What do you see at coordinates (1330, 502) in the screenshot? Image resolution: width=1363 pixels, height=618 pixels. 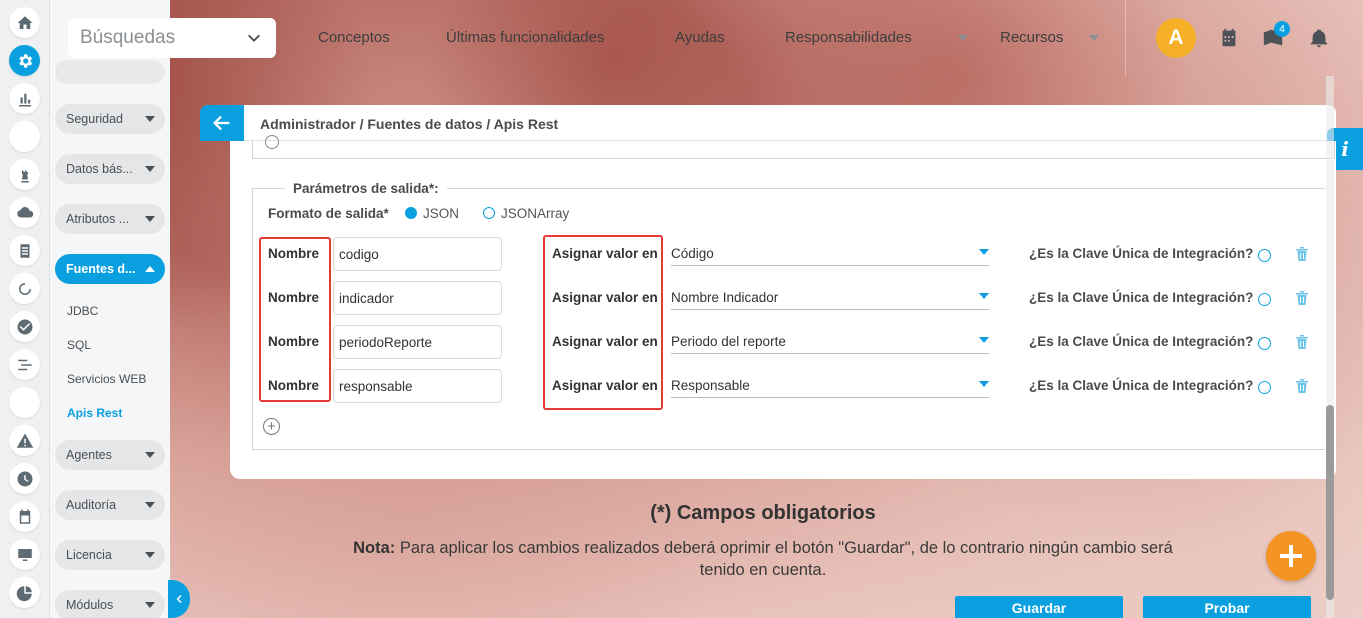 I see `scrollbar-thumb` at bounding box center [1330, 502].